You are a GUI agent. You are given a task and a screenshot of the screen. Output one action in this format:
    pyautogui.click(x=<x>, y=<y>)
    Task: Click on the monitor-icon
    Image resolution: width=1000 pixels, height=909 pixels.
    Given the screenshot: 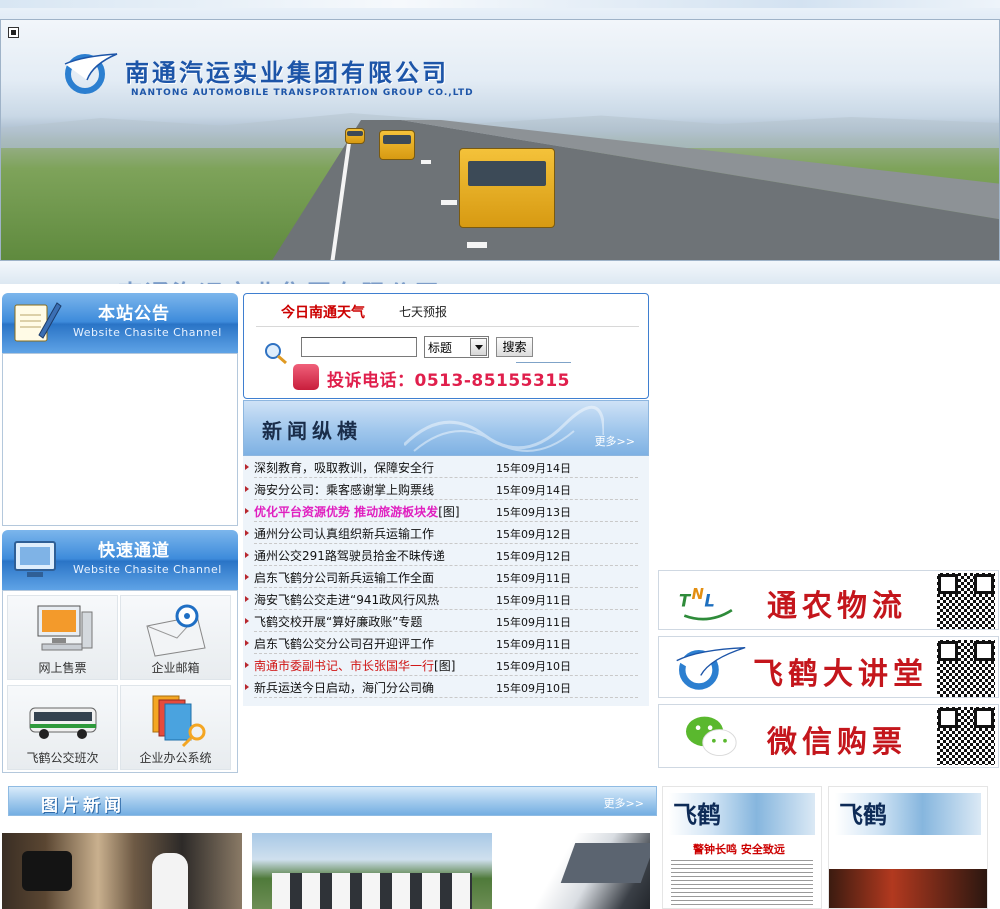 What is the action you would take?
    pyautogui.click(x=35, y=559)
    